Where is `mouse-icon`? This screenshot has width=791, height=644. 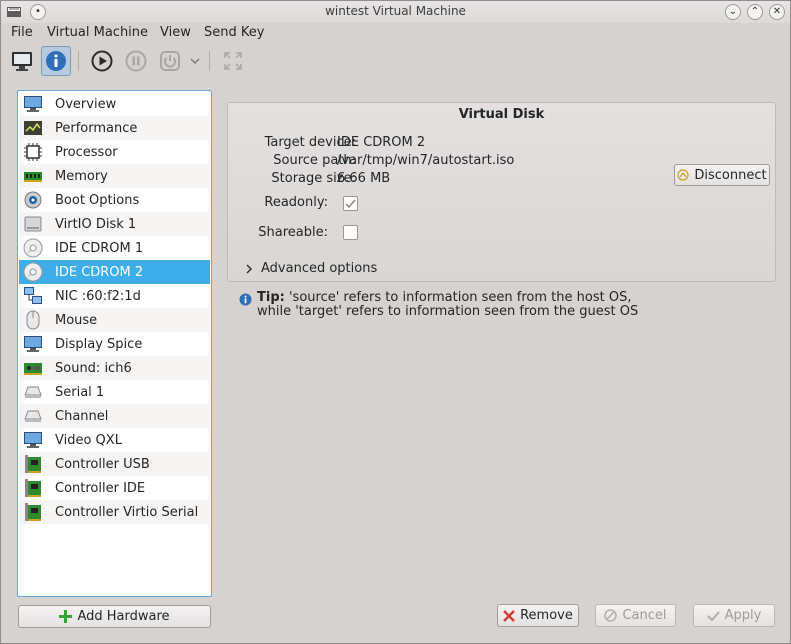 mouse-icon is located at coordinates (33, 320).